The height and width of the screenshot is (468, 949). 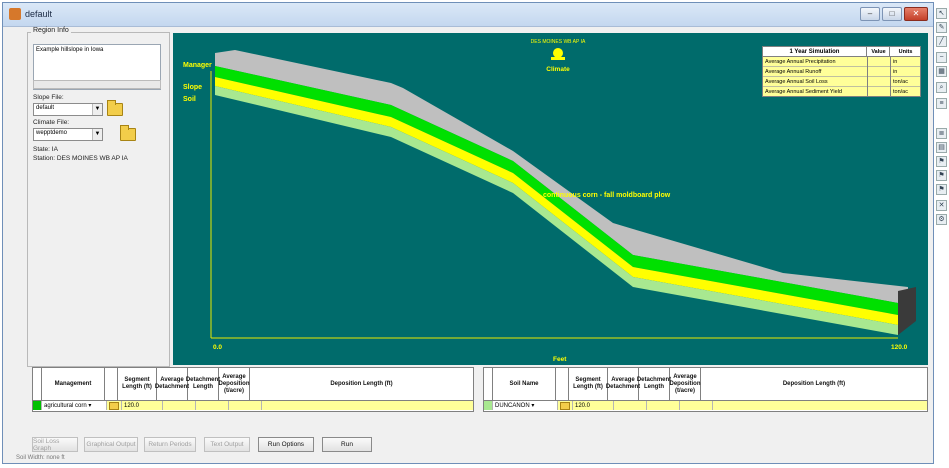 I want to click on run-button: Run, so click(x=347, y=444).